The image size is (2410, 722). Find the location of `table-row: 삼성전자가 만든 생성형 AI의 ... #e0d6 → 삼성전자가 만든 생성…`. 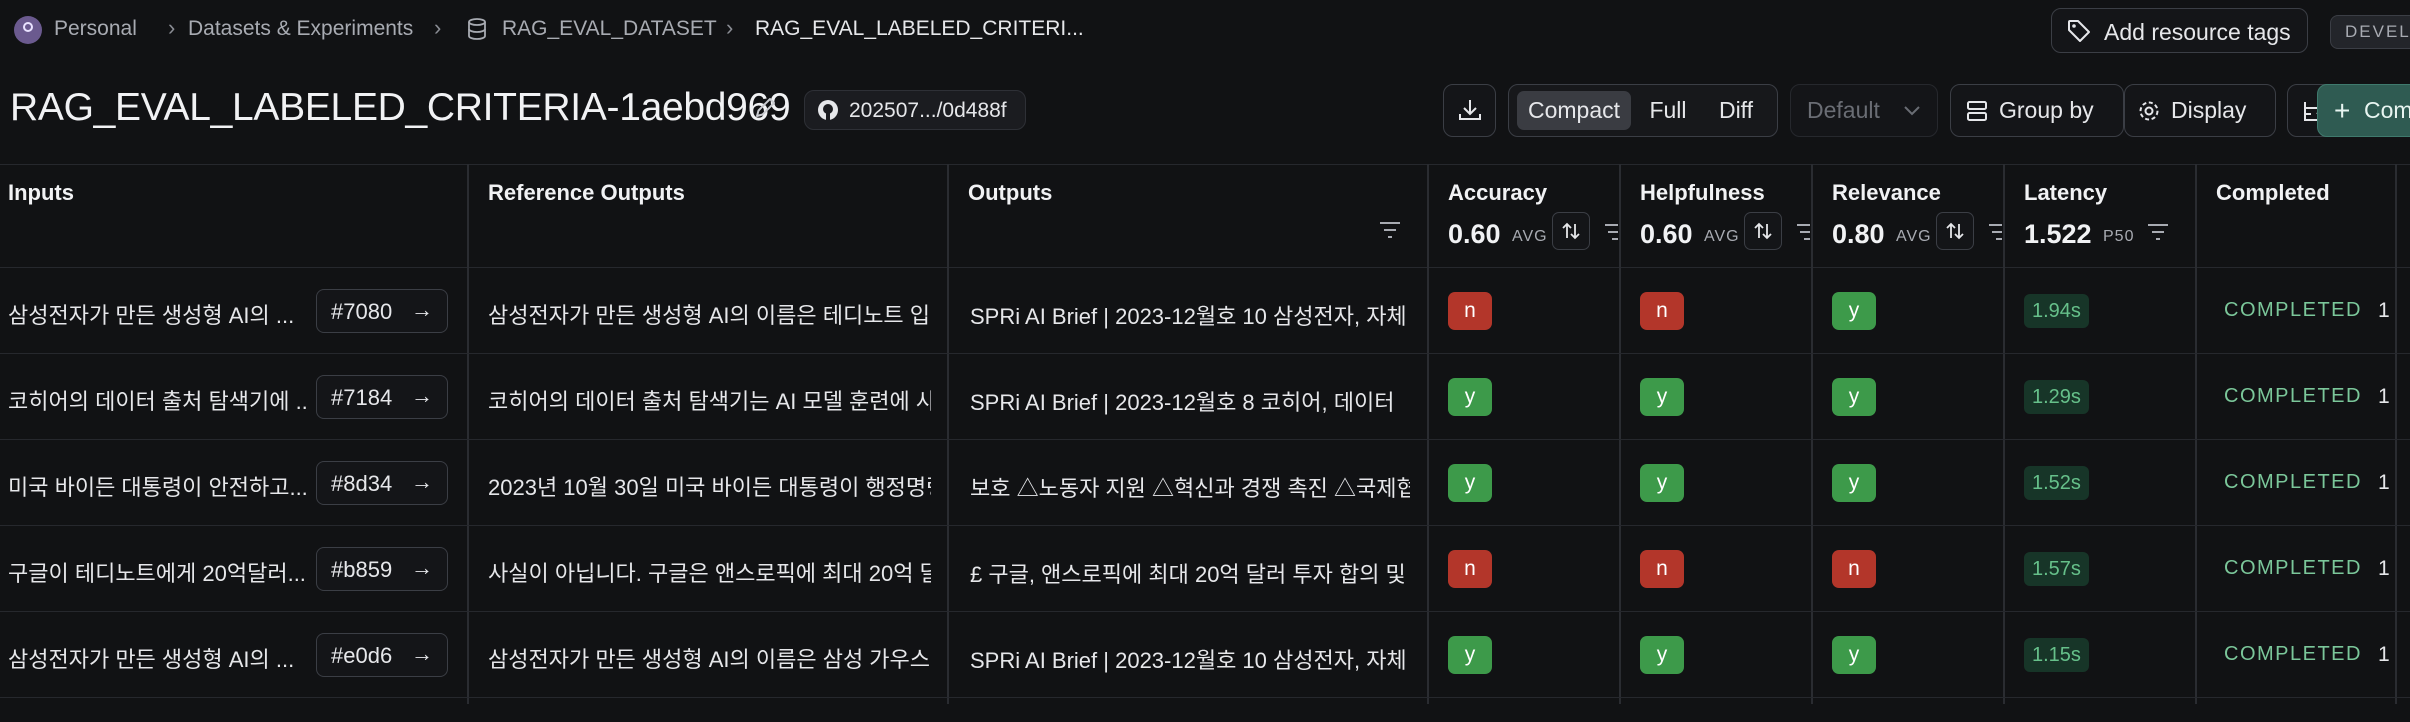

table-row: 삼성전자가 만든 생성형 AI의 ... #e0d6 → 삼성전자가 만든 생성… is located at coordinates (1205, 655).